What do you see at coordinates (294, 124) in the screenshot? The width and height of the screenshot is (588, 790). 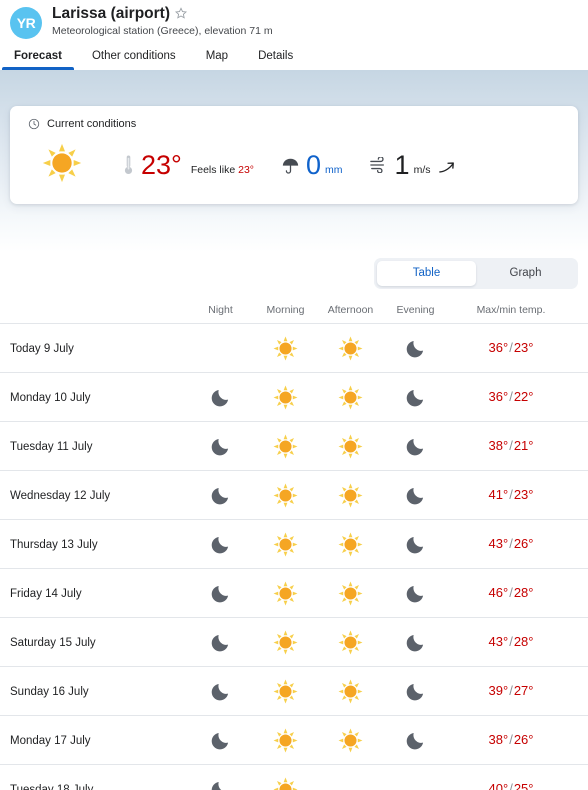 I see `current-conditions-header: Current conditions` at bounding box center [294, 124].